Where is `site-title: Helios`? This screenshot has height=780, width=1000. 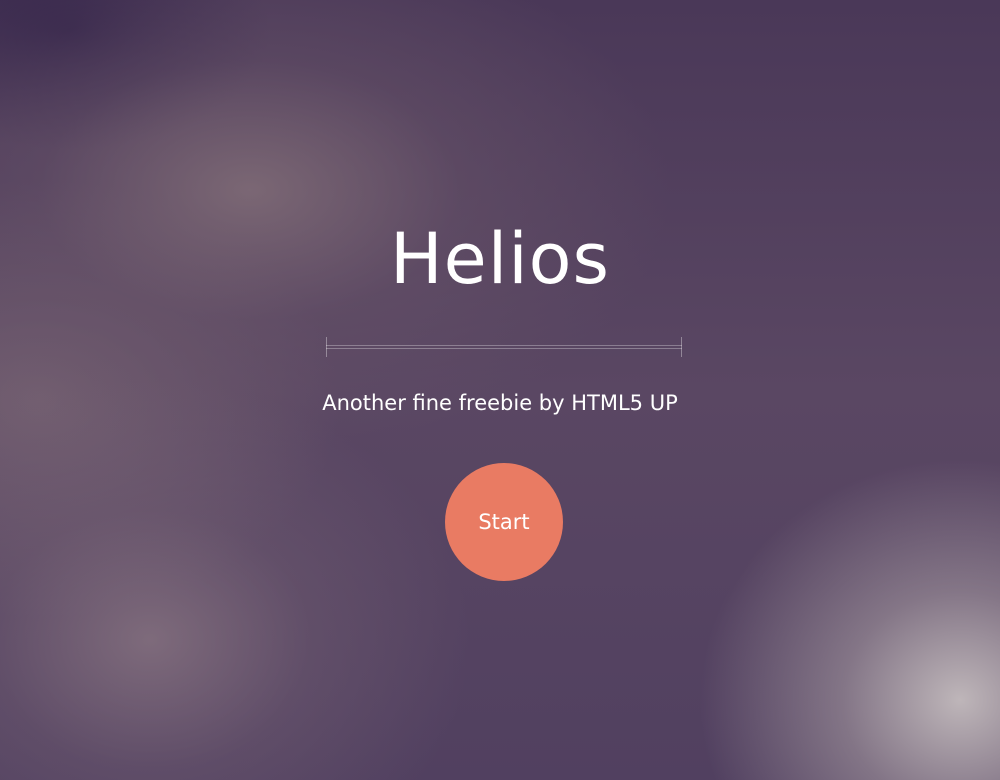 site-title: Helios is located at coordinates (500, 259).